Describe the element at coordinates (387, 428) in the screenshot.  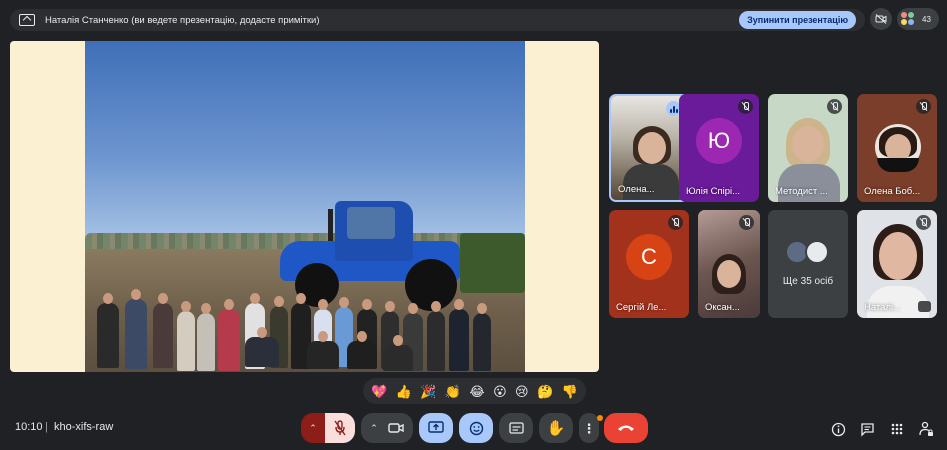
I see `camera-button: ⌃` at that location.